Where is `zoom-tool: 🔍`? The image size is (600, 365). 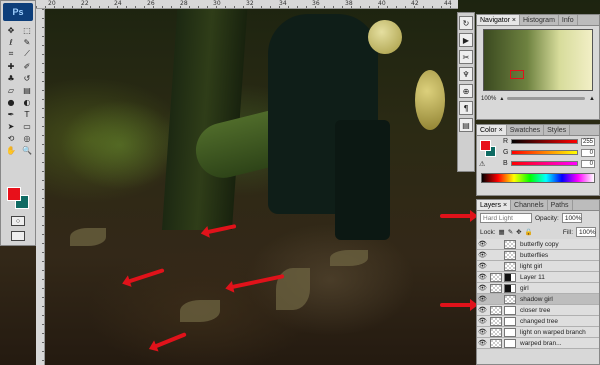
zoom-tool: 🔍 is located at coordinates (27, 150).